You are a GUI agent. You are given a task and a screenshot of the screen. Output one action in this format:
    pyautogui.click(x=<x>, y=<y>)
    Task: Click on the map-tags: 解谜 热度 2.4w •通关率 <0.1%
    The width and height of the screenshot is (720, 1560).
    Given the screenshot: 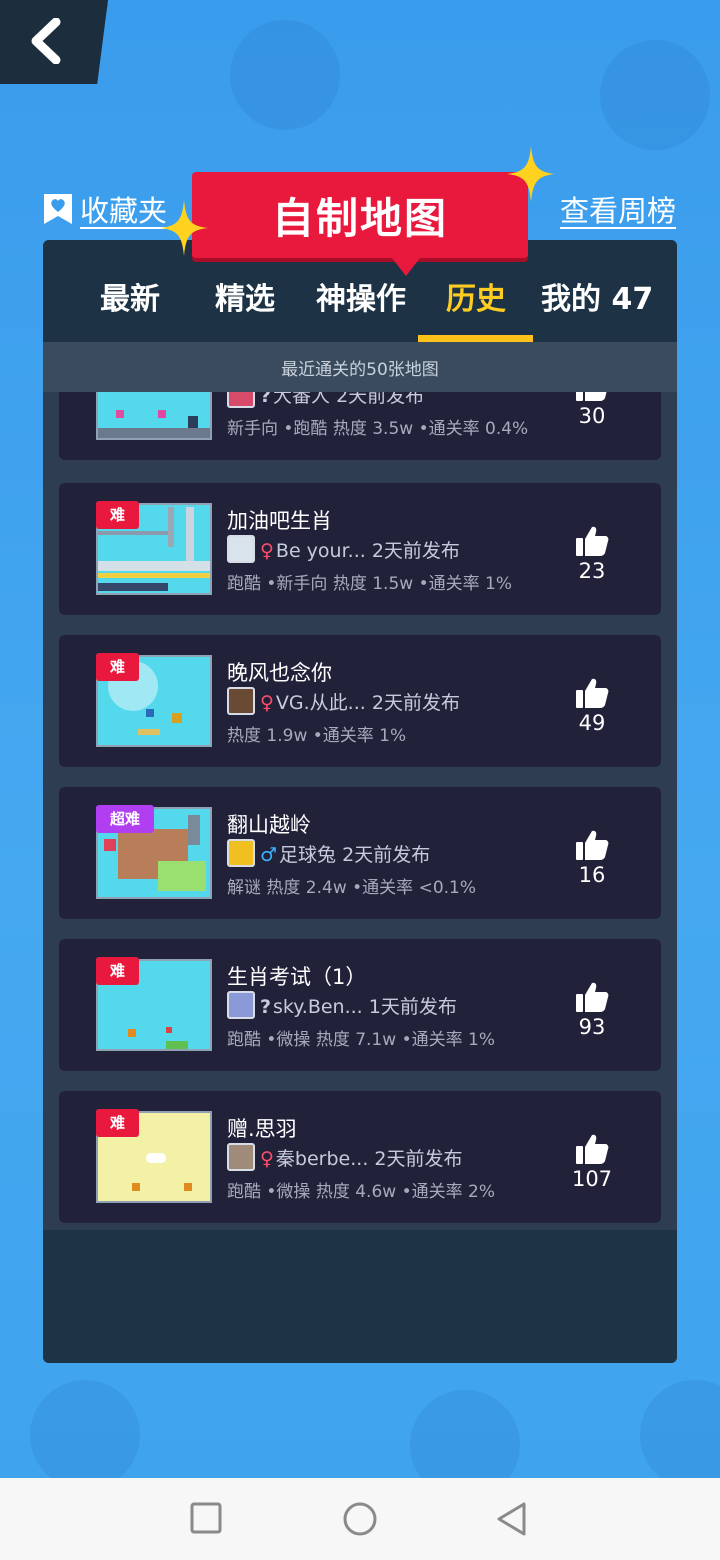 What is the action you would take?
    pyautogui.click(x=352, y=888)
    